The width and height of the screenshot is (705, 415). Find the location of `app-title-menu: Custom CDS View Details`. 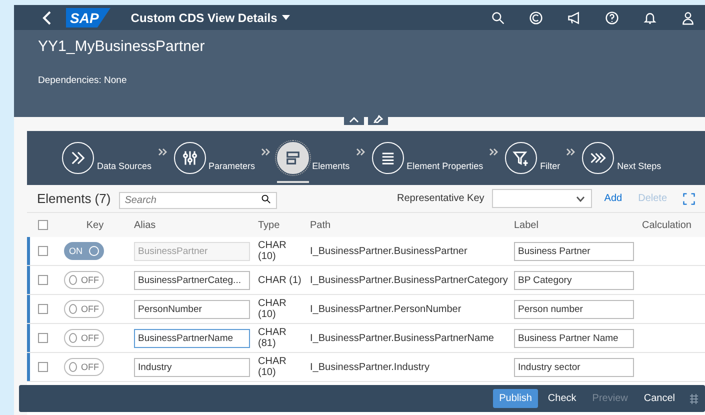

app-title-menu: Custom CDS View Details is located at coordinates (295, 18).